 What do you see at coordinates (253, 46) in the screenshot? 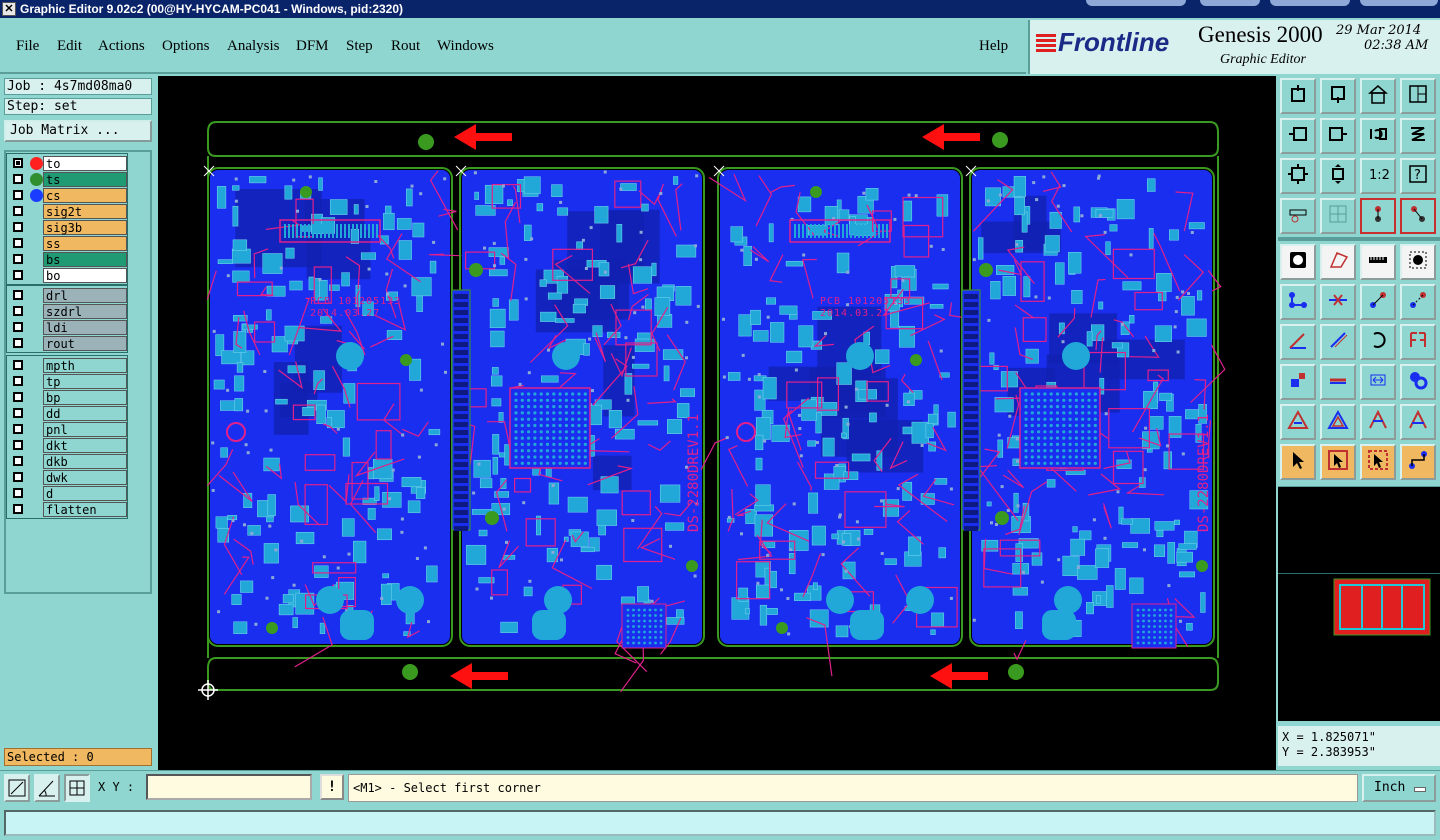
I see `menu-analysis: Analysis` at bounding box center [253, 46].